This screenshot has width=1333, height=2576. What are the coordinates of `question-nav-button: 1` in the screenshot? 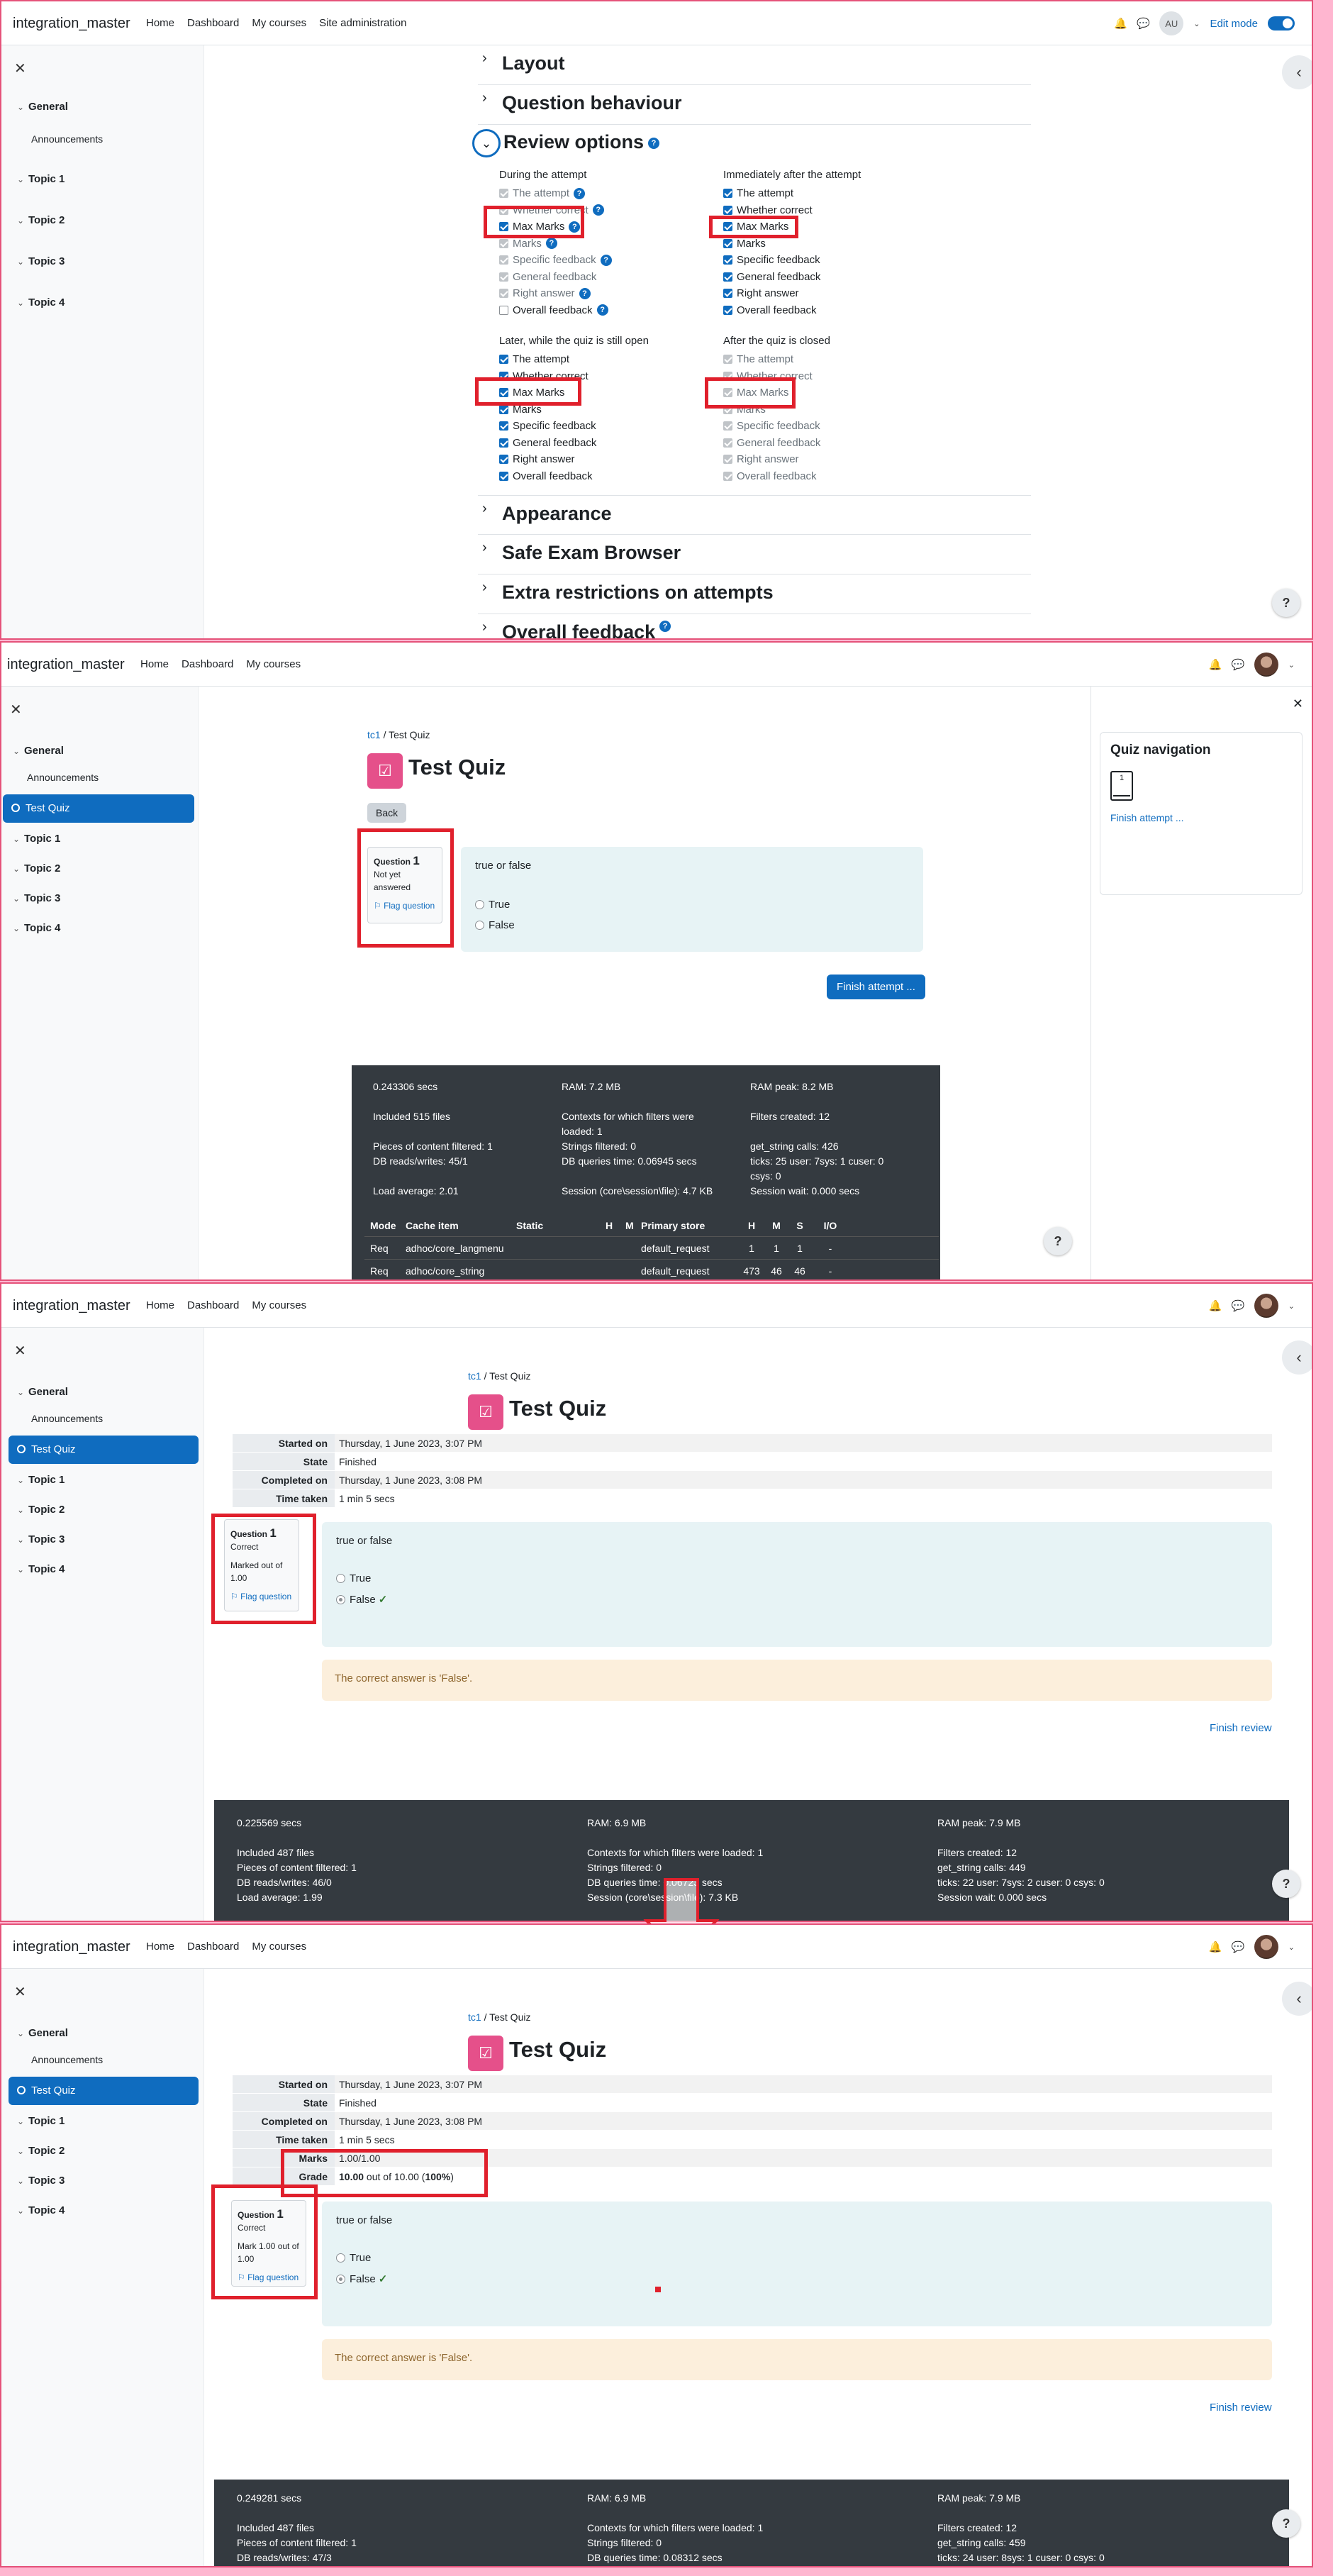 It's located at (1121, 786).